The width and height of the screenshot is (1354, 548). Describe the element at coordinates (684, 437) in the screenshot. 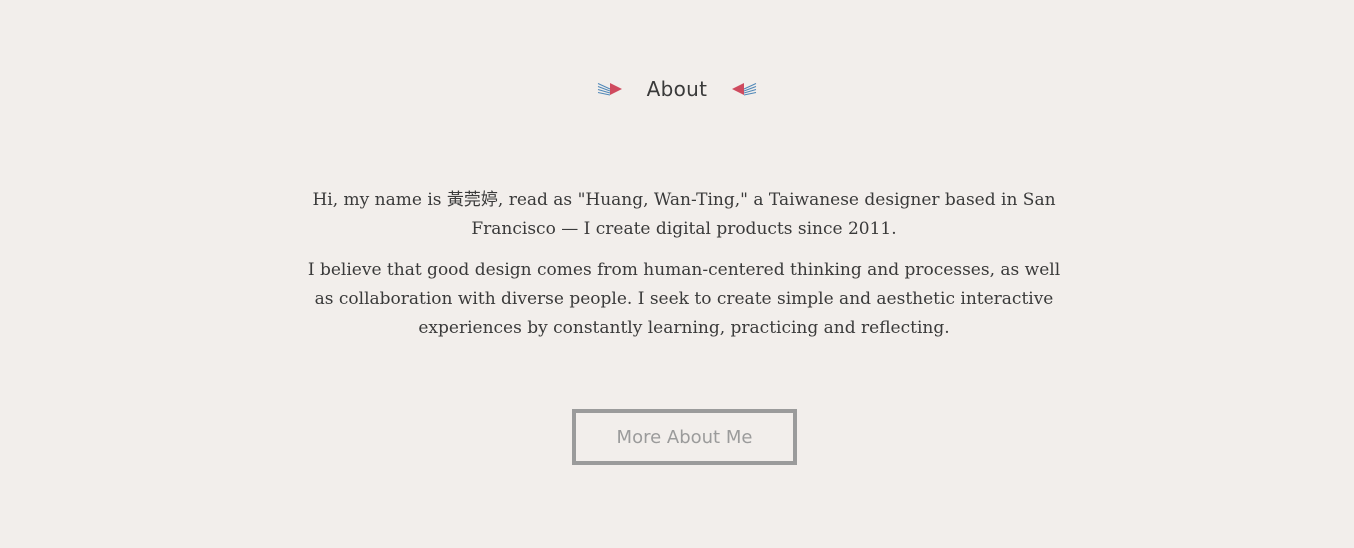

I see `more-about-me-button: More About Me` at that location.